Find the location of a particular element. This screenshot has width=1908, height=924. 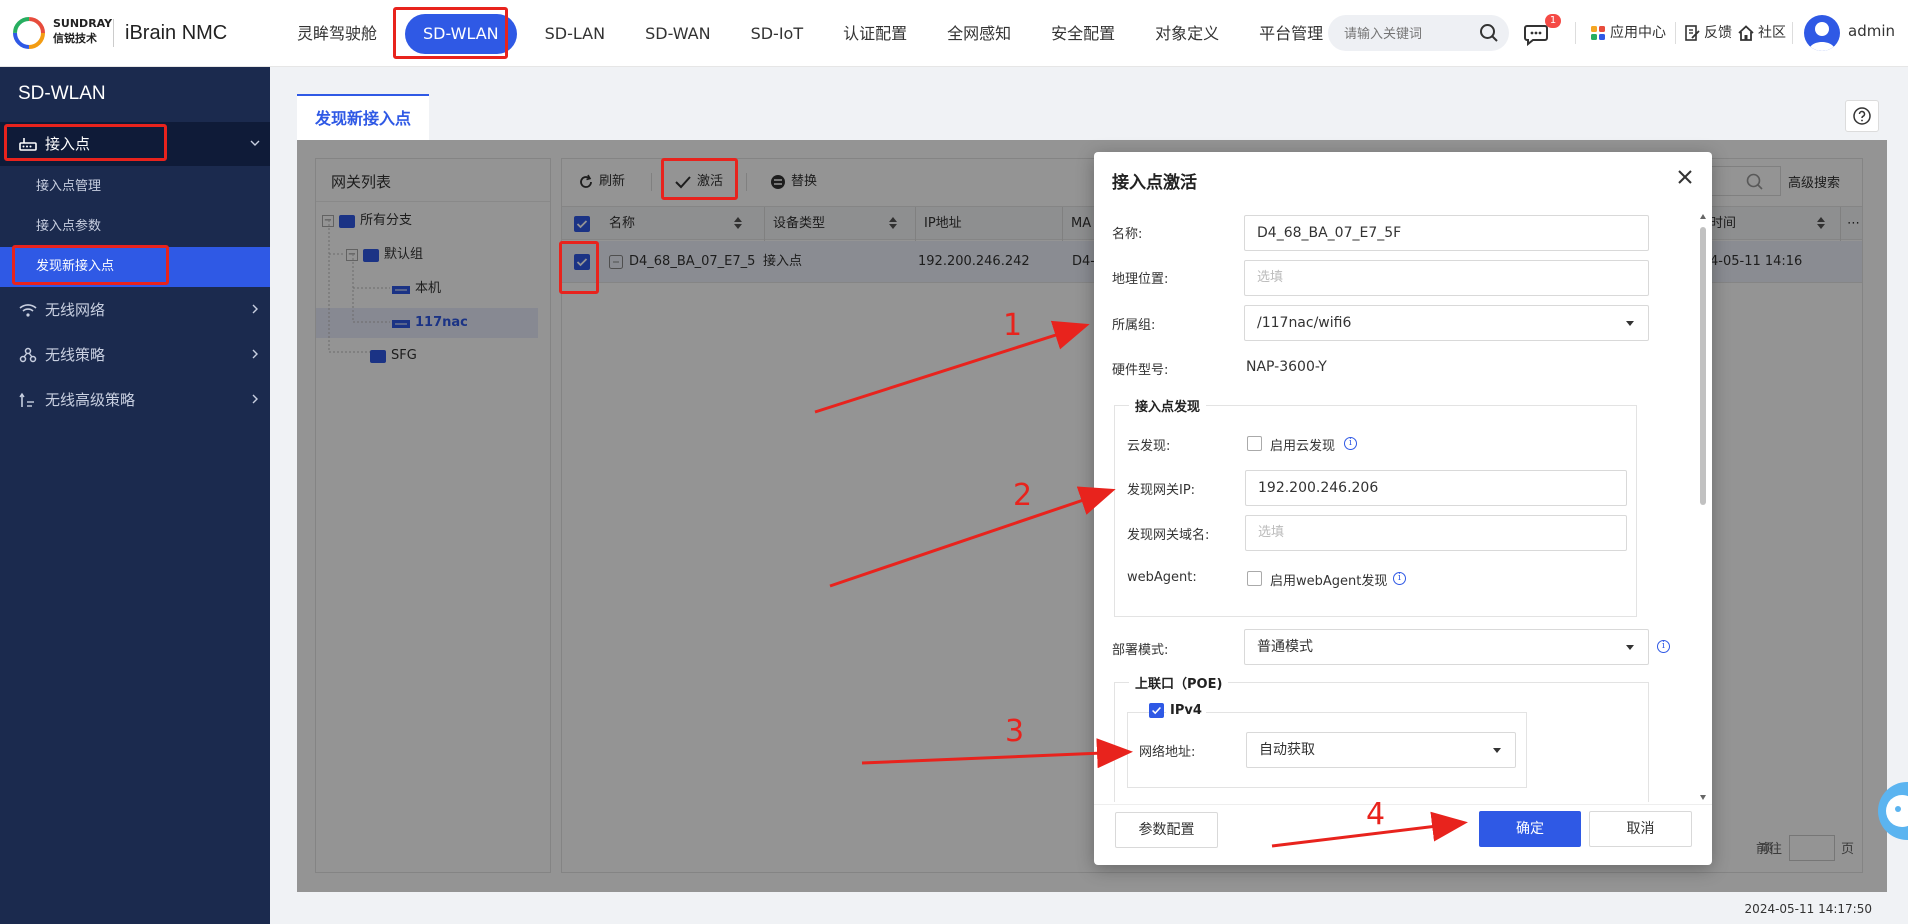

sidebar-item-label: 接入点 is located at coordinates (68, 144).